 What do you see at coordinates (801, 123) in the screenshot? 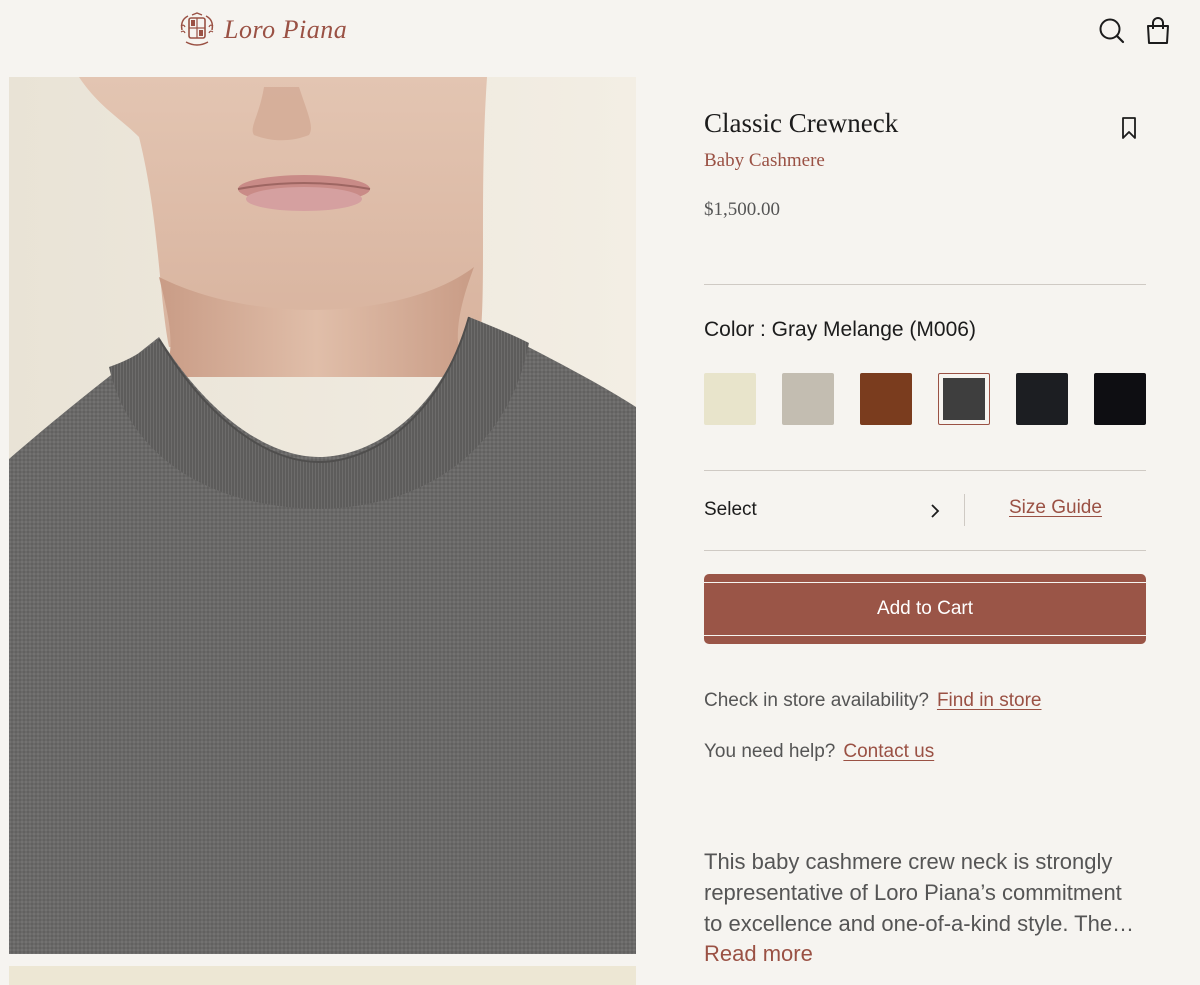
I see `product-title: Classic Crewneck` at bounding box center [801, 123].